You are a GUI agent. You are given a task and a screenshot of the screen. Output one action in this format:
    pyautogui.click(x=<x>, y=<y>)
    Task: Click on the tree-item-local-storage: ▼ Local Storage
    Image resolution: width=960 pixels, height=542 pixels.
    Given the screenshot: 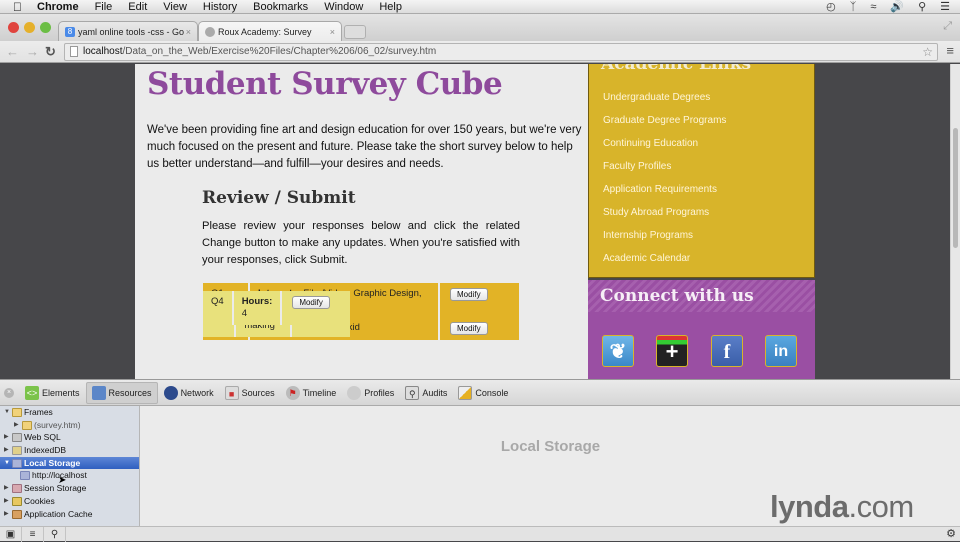 What is the action you would take?
    pyautogui.click(x=69, y=463)
    